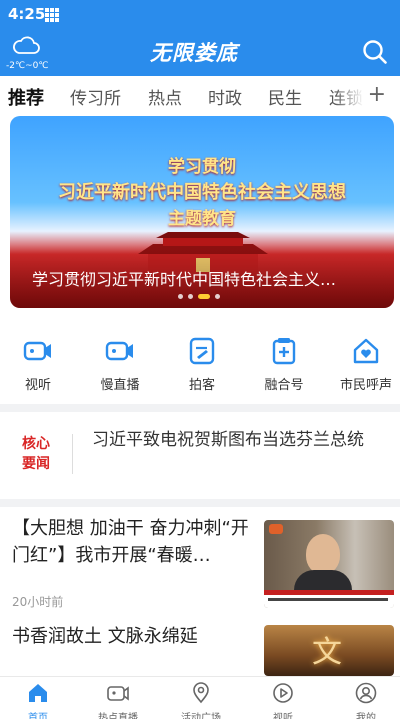 Image resolution: width=400 pixels, height=719 pixels. What do you see at coordinates (204, 296) in the screenshot?
I see `carousel-dot-active` at bounding box center [204, 296].